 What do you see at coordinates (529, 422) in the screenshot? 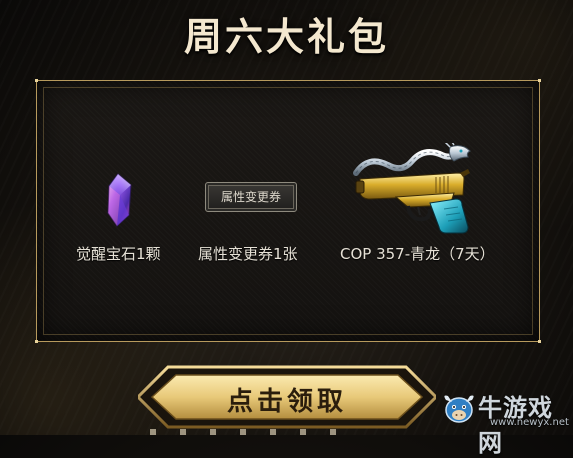
I see `watermark-site-url: www.newyx.net` at bounding box center [529, 422].